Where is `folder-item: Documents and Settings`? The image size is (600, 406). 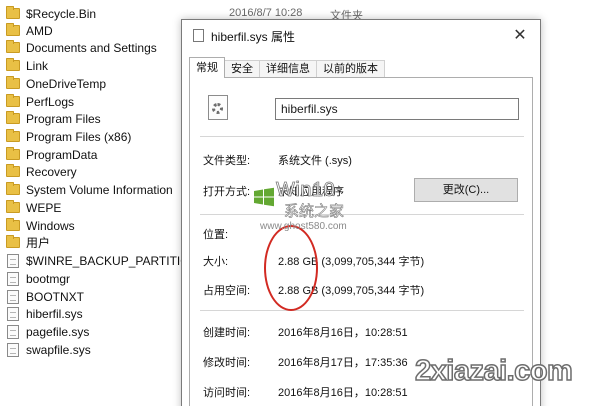
folder-item: Documents and Settings is located at coordinates (81, 47).